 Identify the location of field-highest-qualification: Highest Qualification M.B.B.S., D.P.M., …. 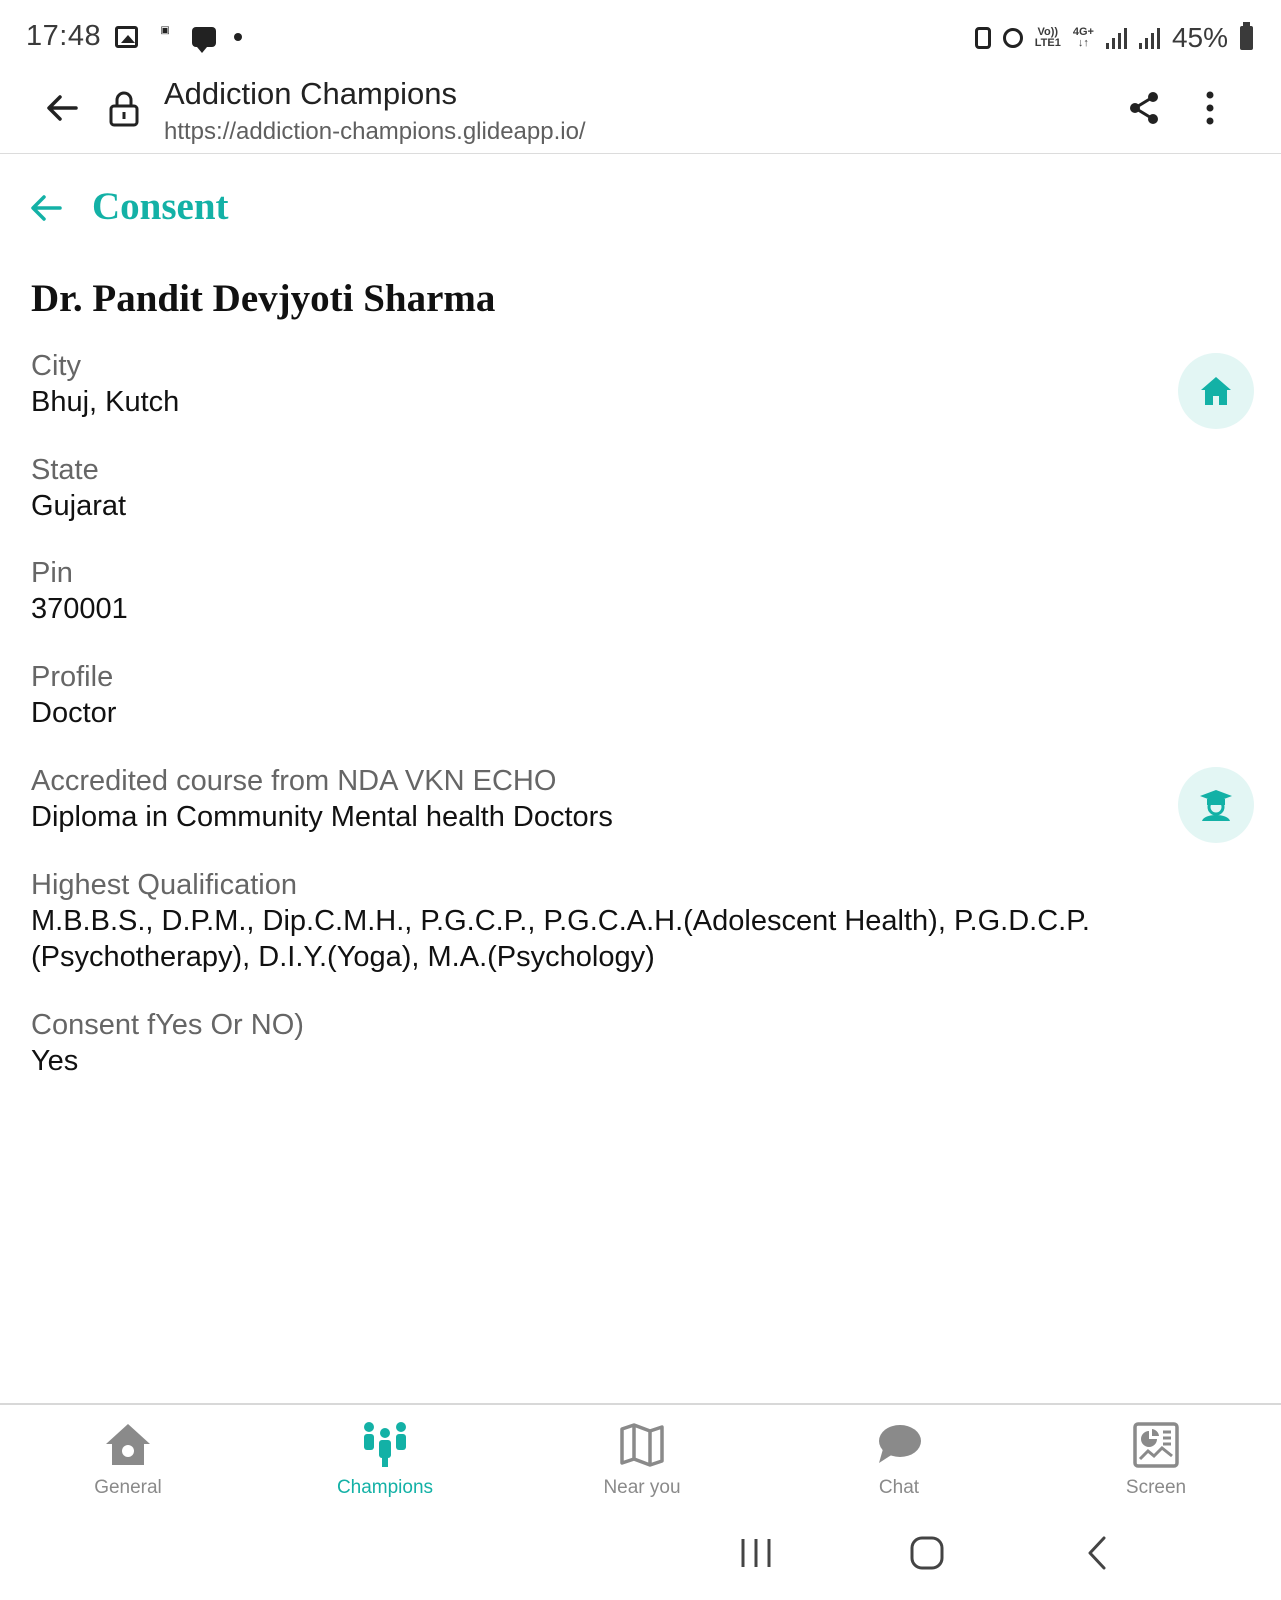
(581, 921).